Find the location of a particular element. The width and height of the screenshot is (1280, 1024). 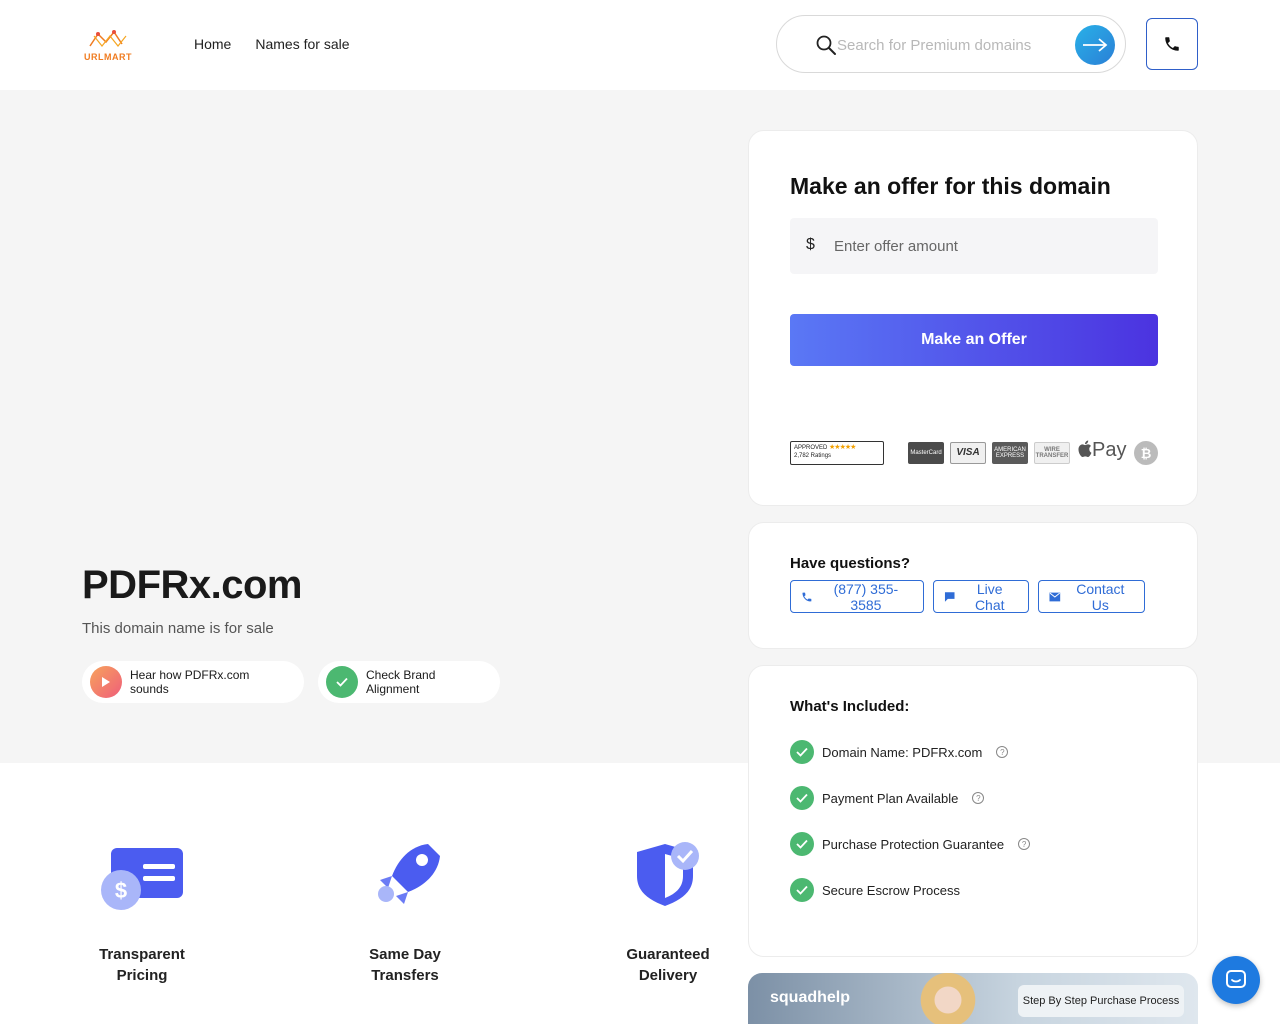

logo-mark-icon is located at coordinates (108, 38).